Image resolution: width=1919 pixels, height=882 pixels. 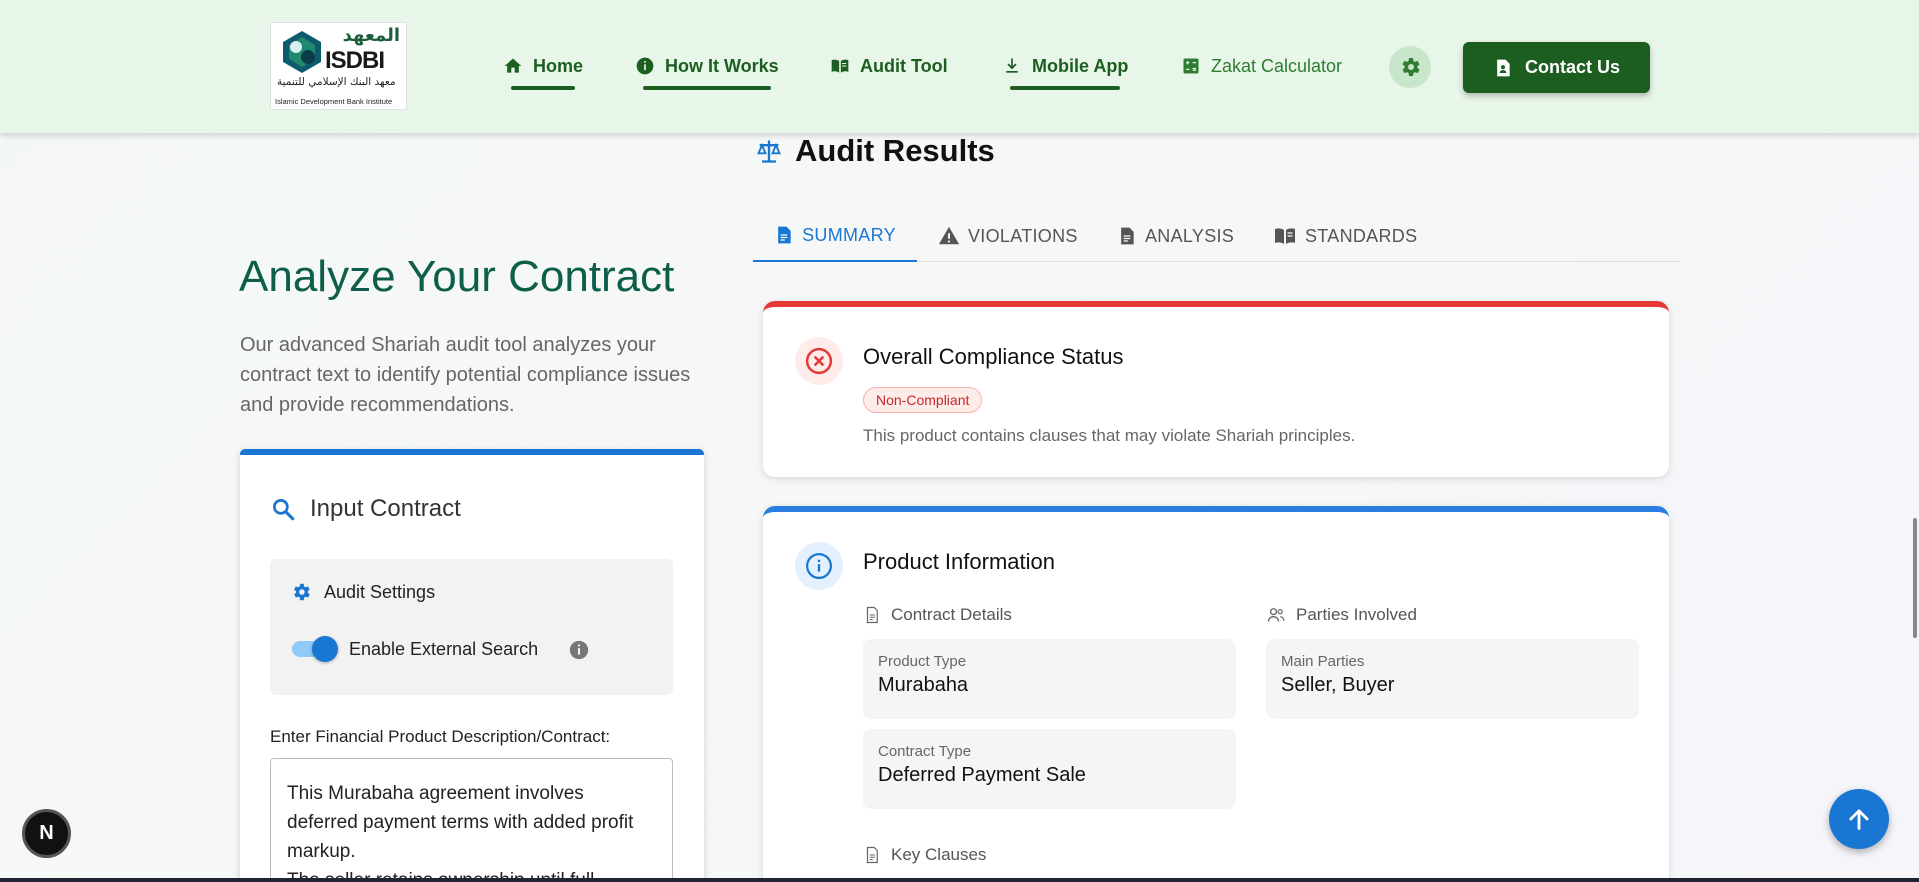 I want to click on next-dev-indicator-button: N, so click(x=46, y=833).